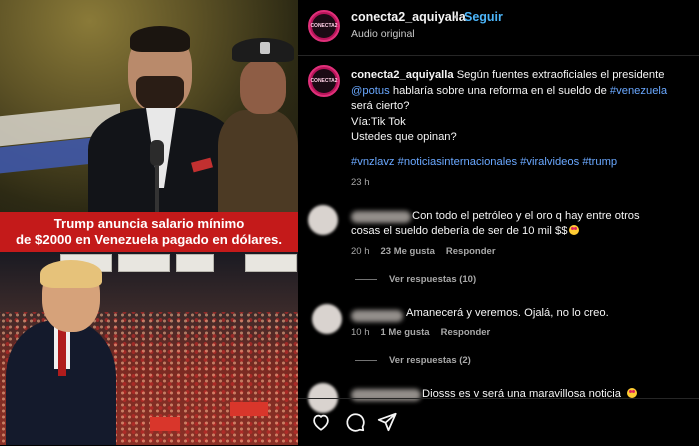  What do you see at coordinates (324, 81) in the screenshot?
I see `caption-avatar: CONECTA2` at bounding box center [324, 81].